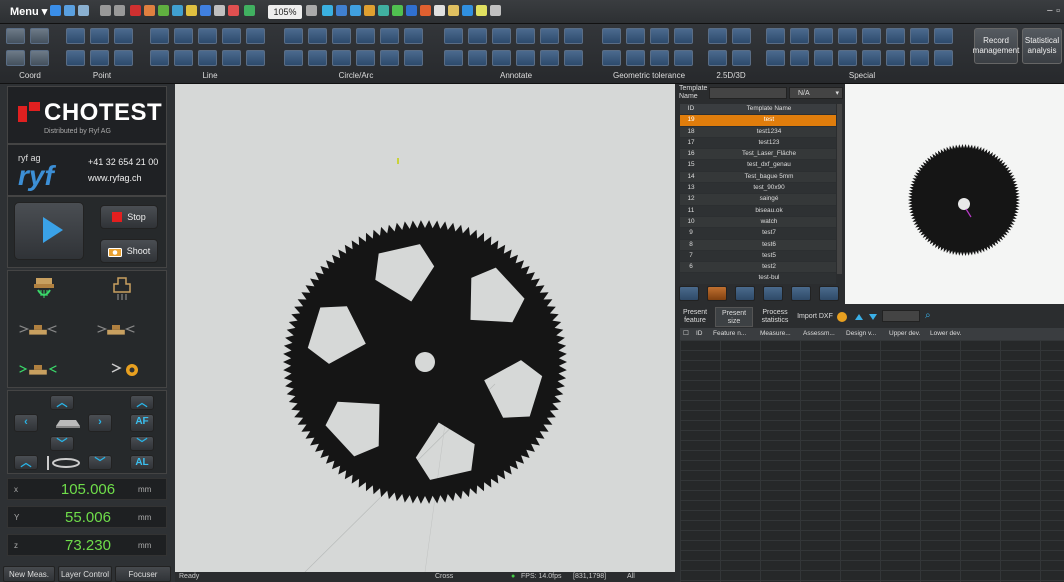 The image size is (1064, 582). I want to click on tol-flatness-icon, so click(611, 36).